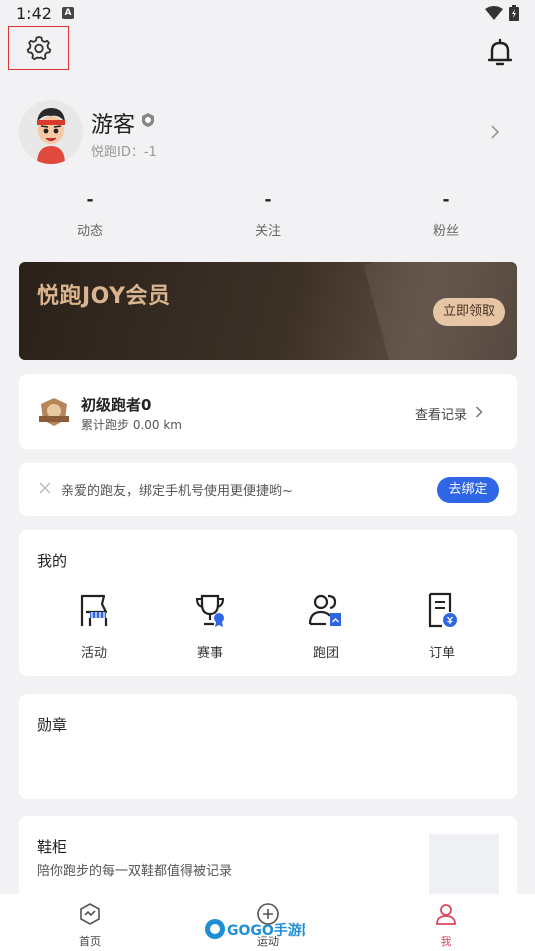 This screenshot has width=535, height=951. Describe the element at coordinates (113, 125) in the screenshot. I see `username: 游客` at that location.